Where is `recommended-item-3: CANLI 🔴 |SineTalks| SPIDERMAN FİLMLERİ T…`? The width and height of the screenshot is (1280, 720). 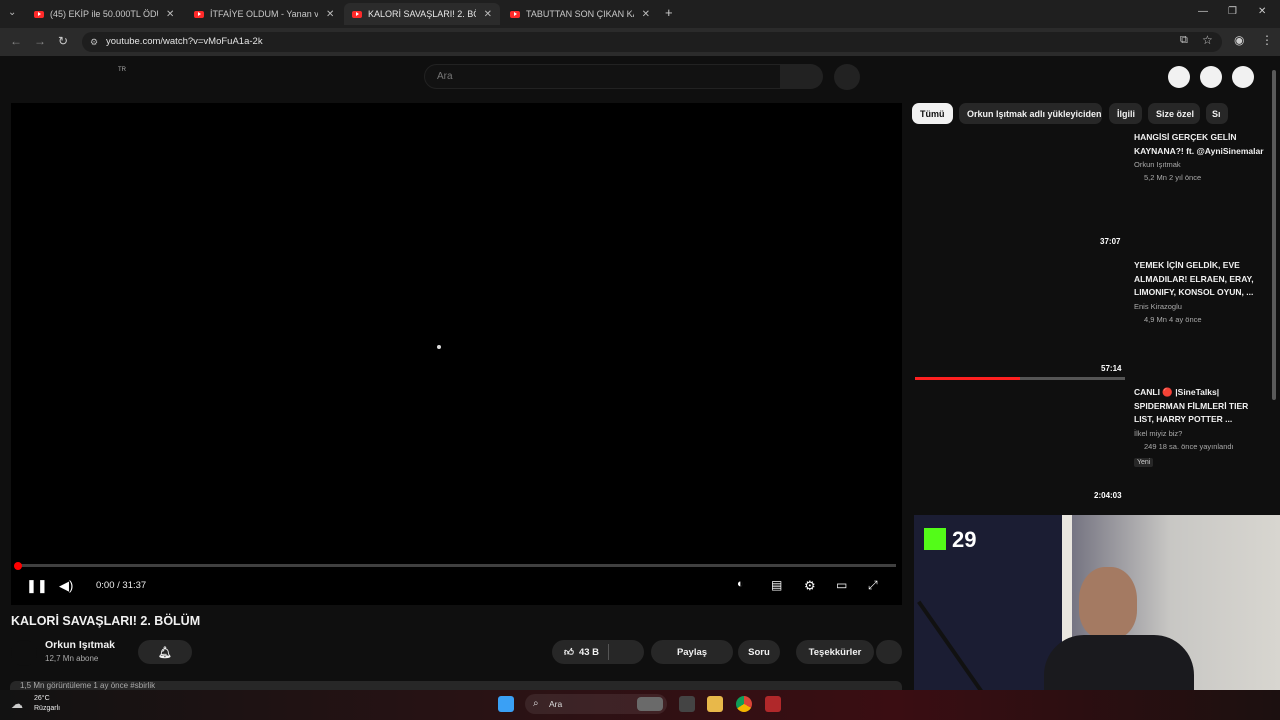
recommended-item-3: CANLI 🔴 |SineTalks| SPIDERMAN FİLMLERİ T… is located at coordinates (1199, 427).